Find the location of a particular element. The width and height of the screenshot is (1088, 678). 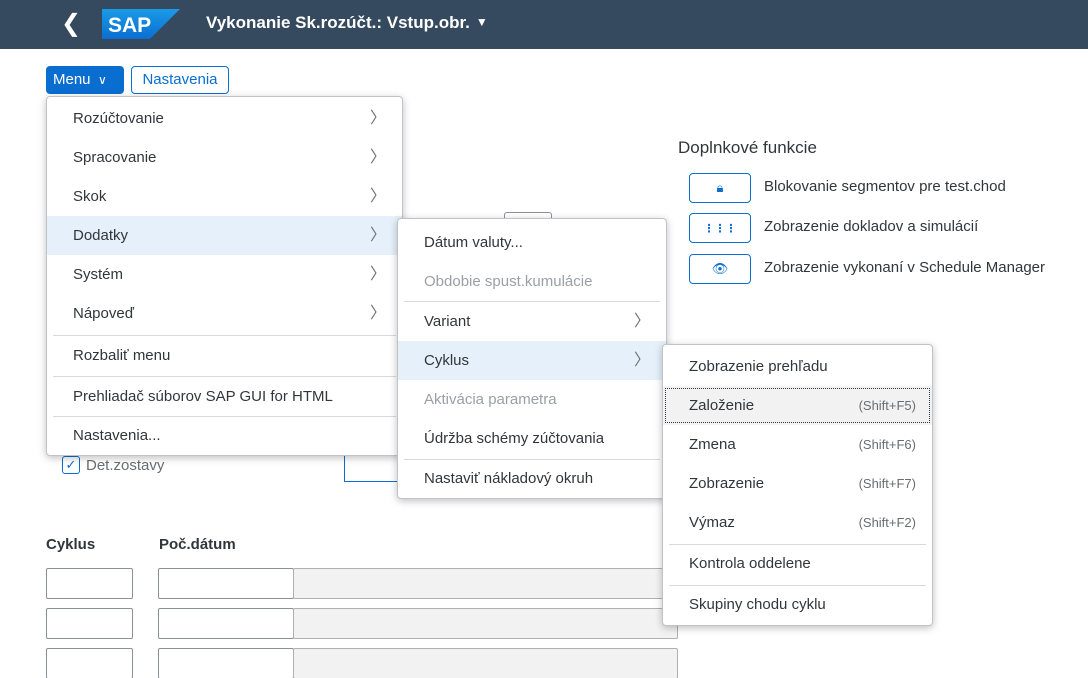

checkbox-check-icon: ✓ is located at coordinates (71, 465).